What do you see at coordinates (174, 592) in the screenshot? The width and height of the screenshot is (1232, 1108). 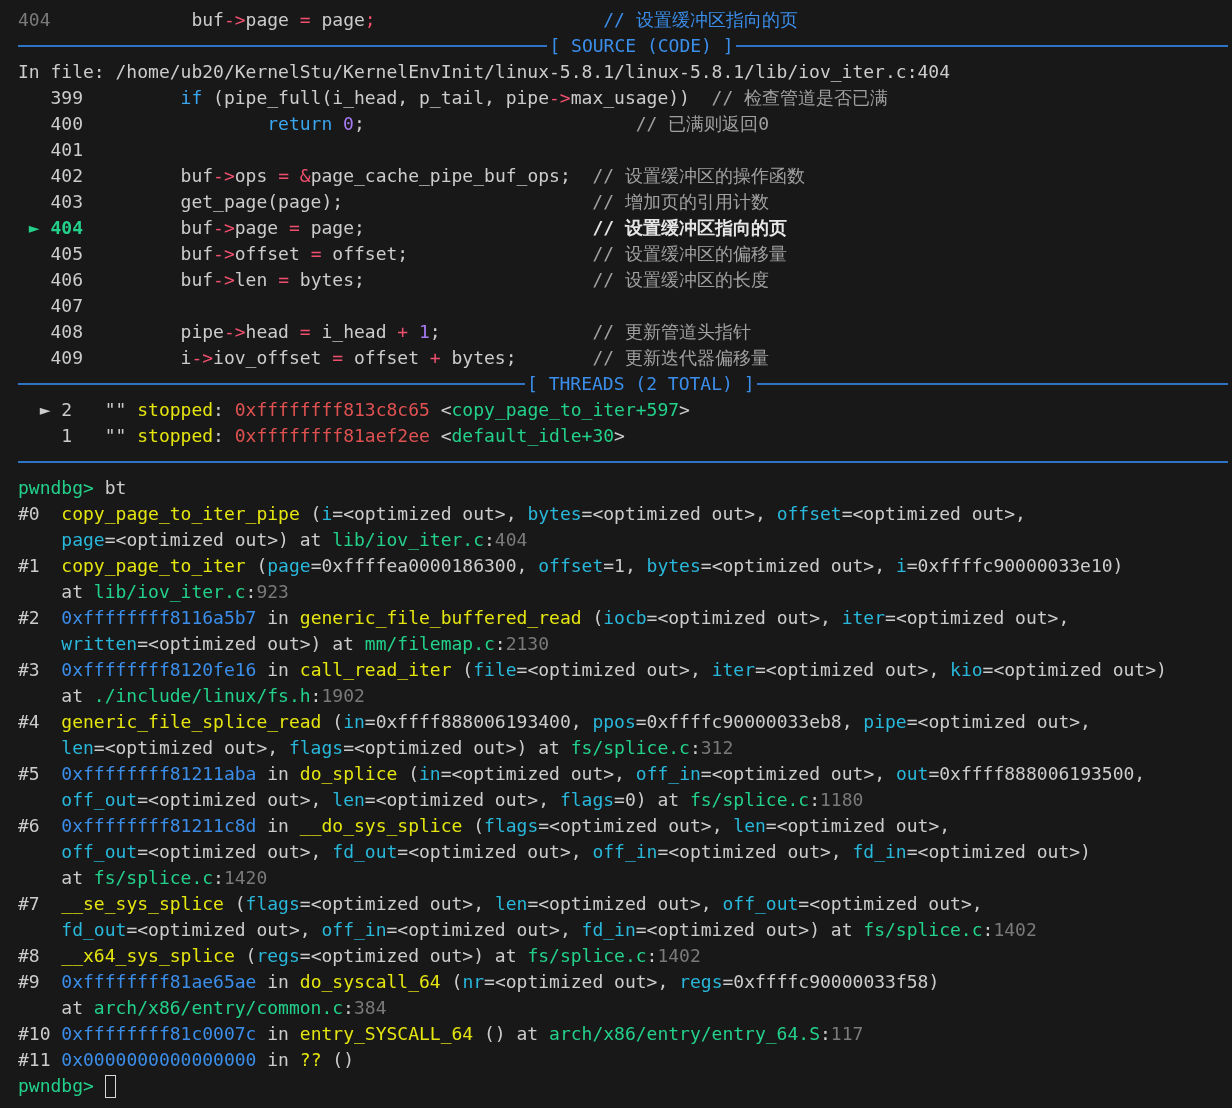 I see `terminal-line: at lib/iov_iter.c:923` at bounding box center [174, 592].